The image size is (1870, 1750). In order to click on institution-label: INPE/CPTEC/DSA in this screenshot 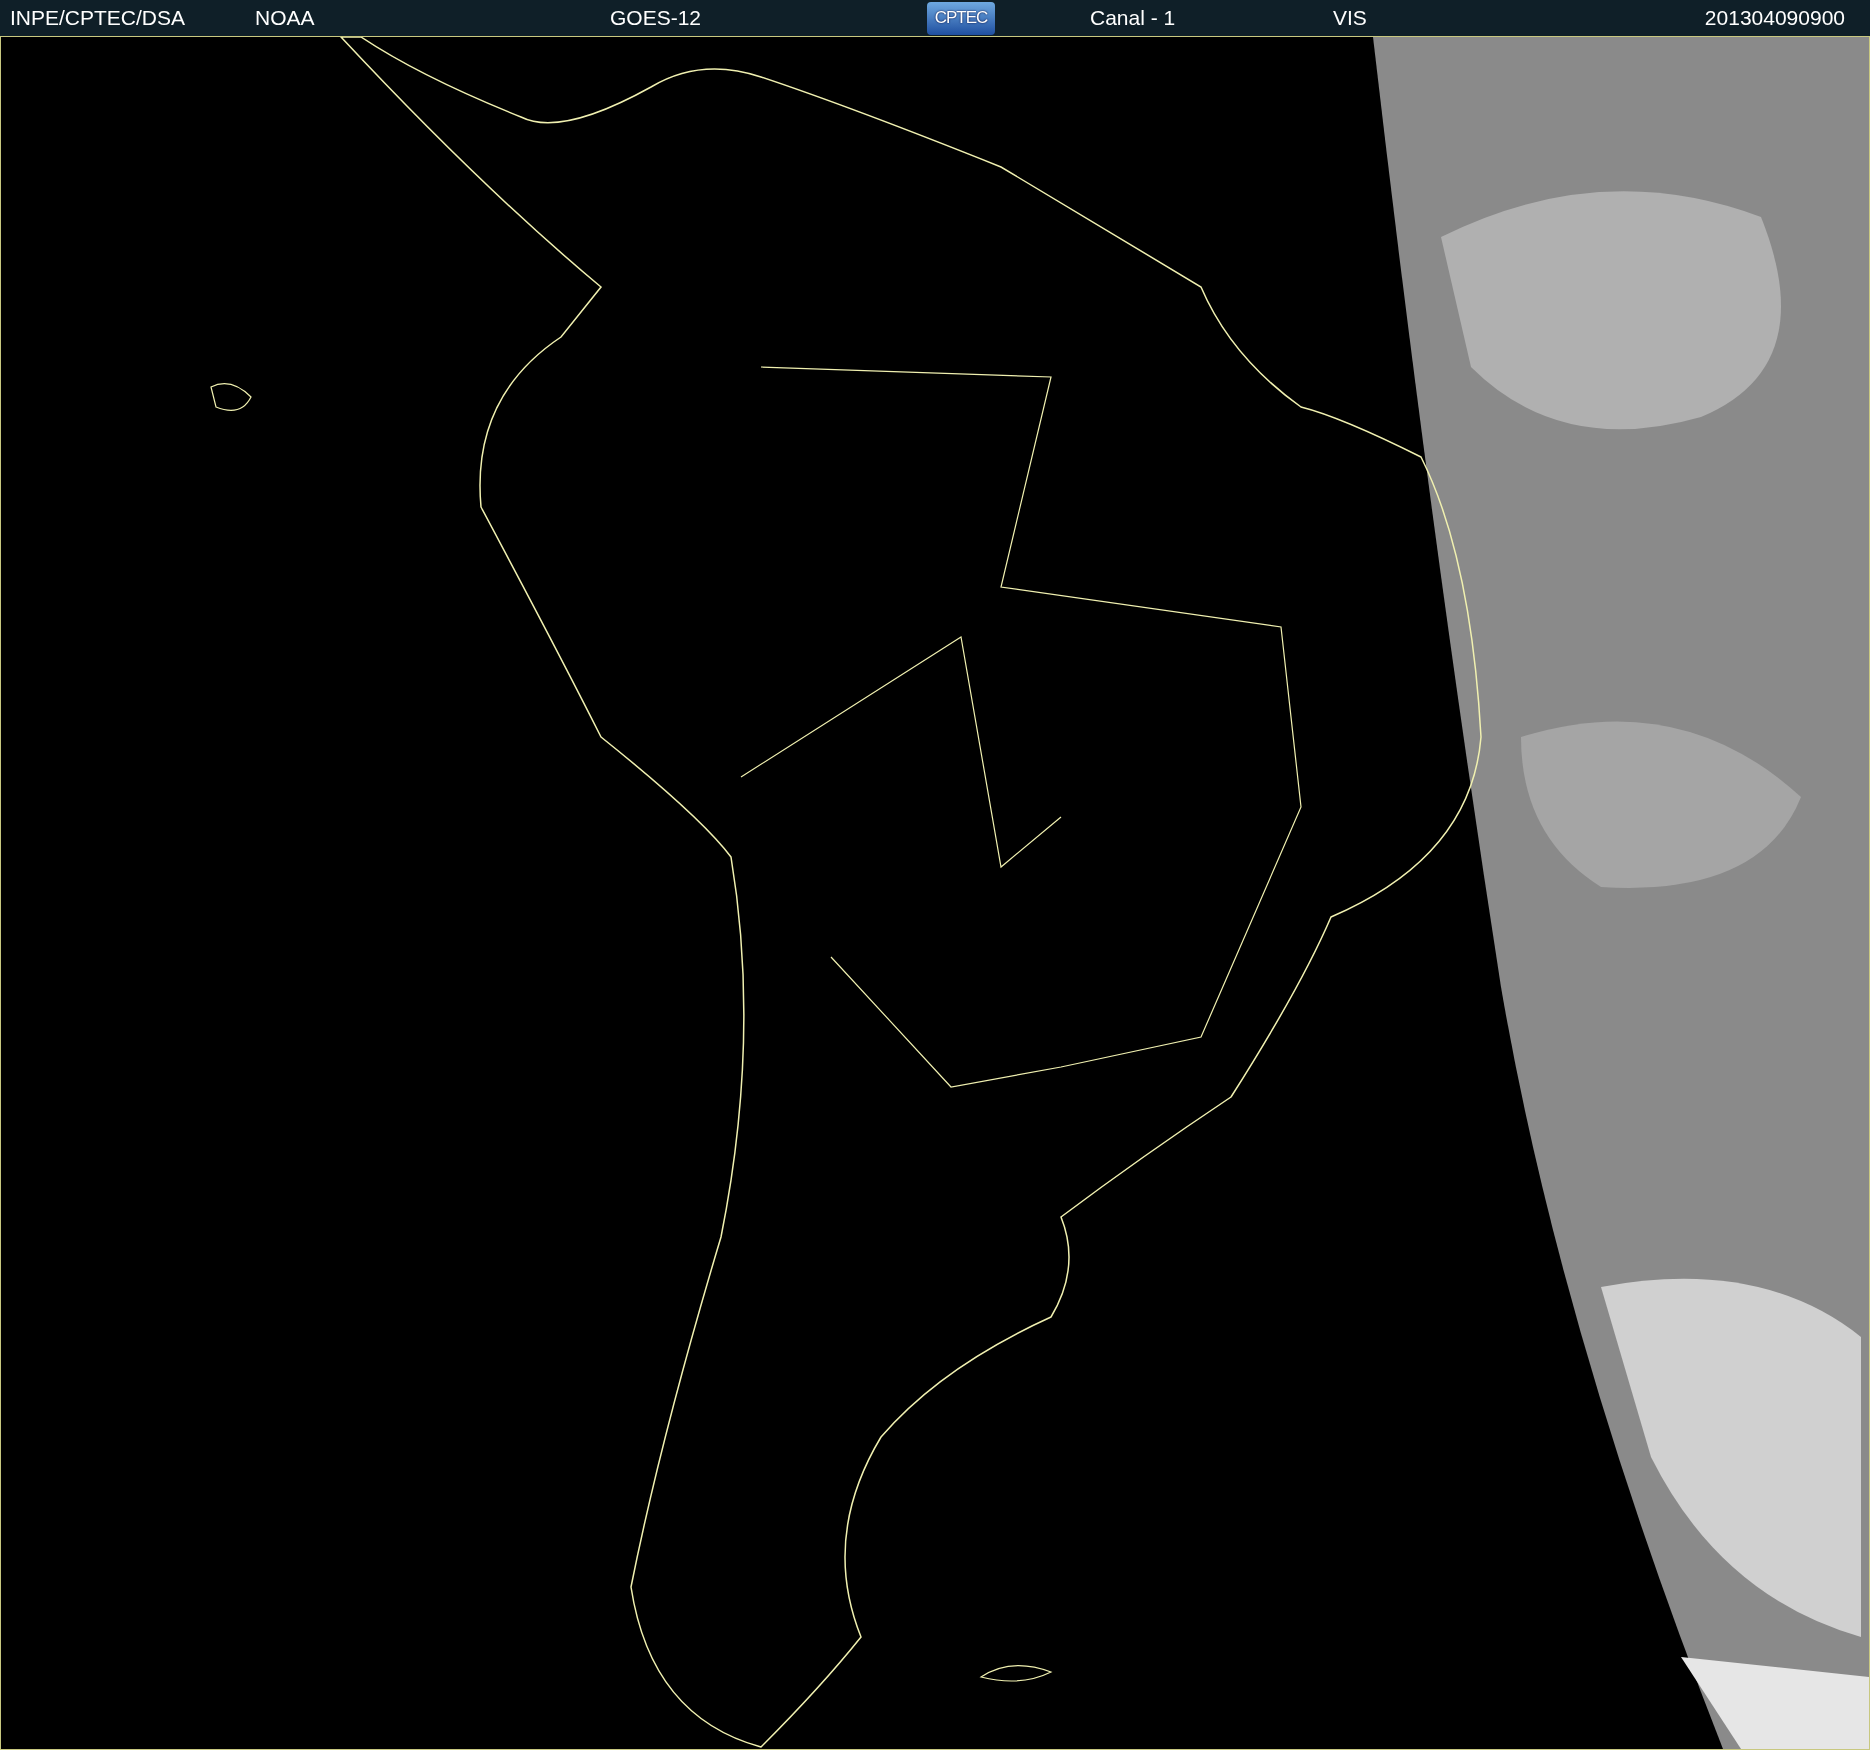, I will do `click(98, 18)`.